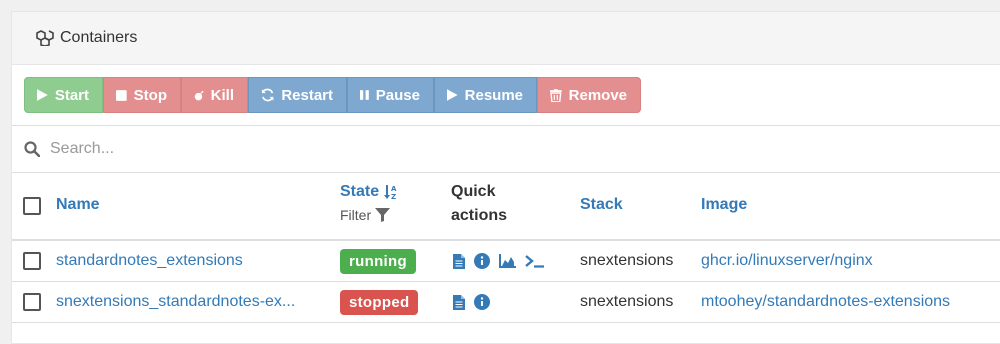 The height and width of the screenshot is (344, 1000). I want to click on svg-text: A, so click(394, 189).